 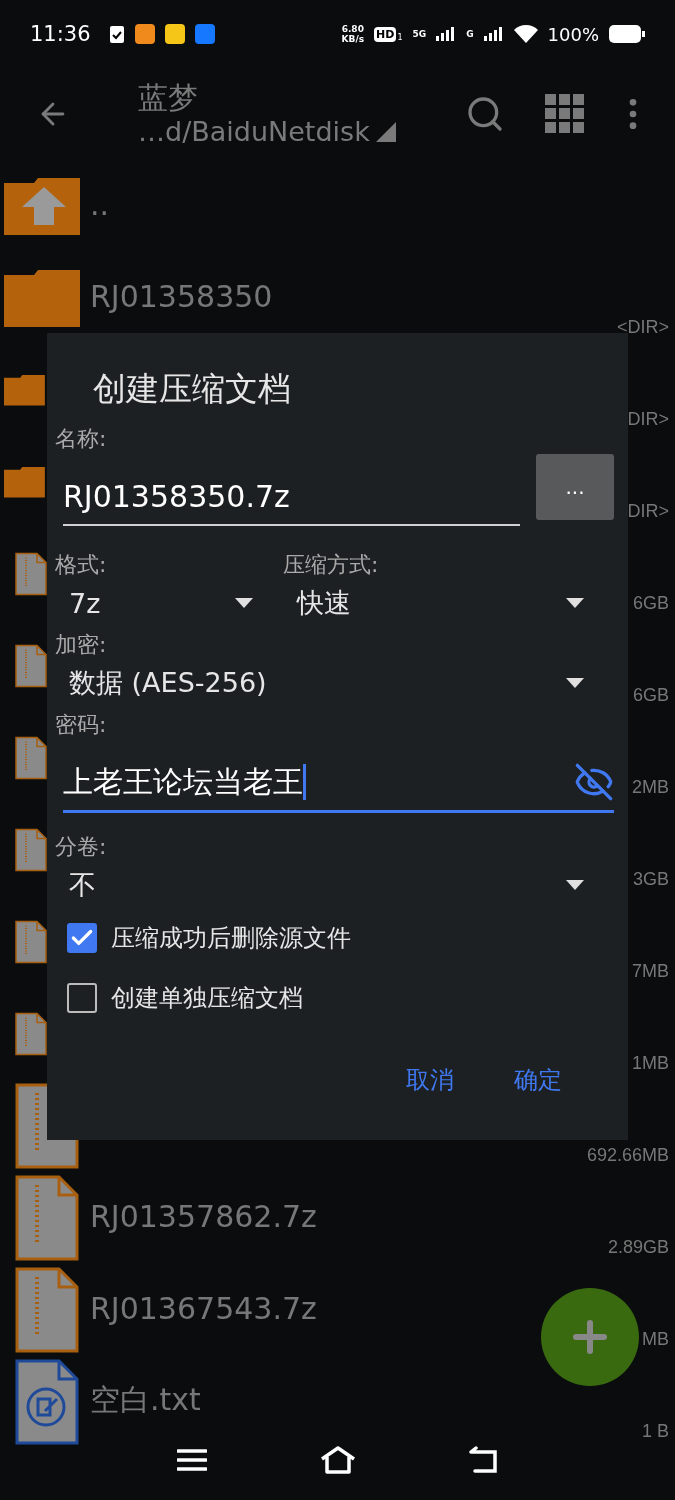 What do you see at coordinates (207, 998) in the screenshot?
I see `checkbox-label: 创建单独压缩文档` at bounding box center [207, 998].